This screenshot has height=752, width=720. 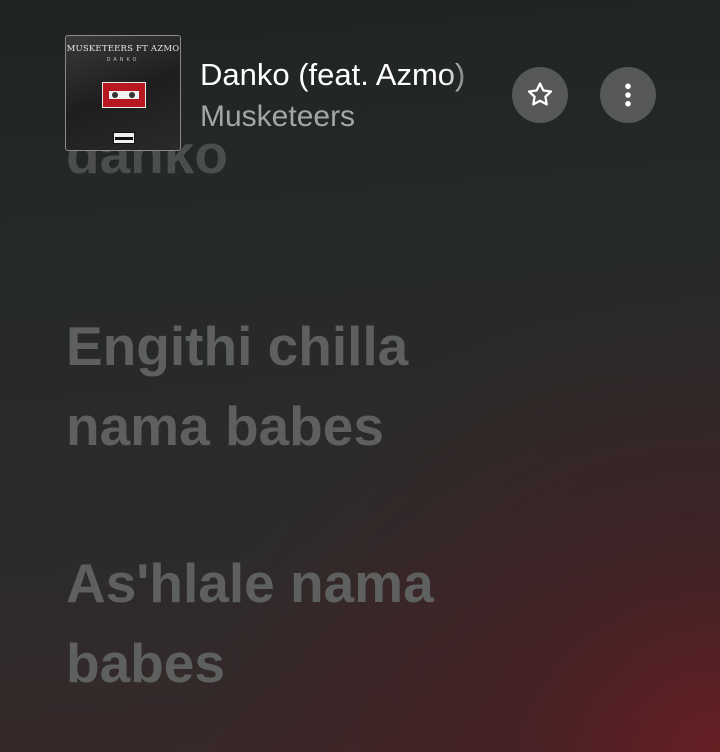 I want to click on lyric-line: nama babes, so click(x=225, y=426).